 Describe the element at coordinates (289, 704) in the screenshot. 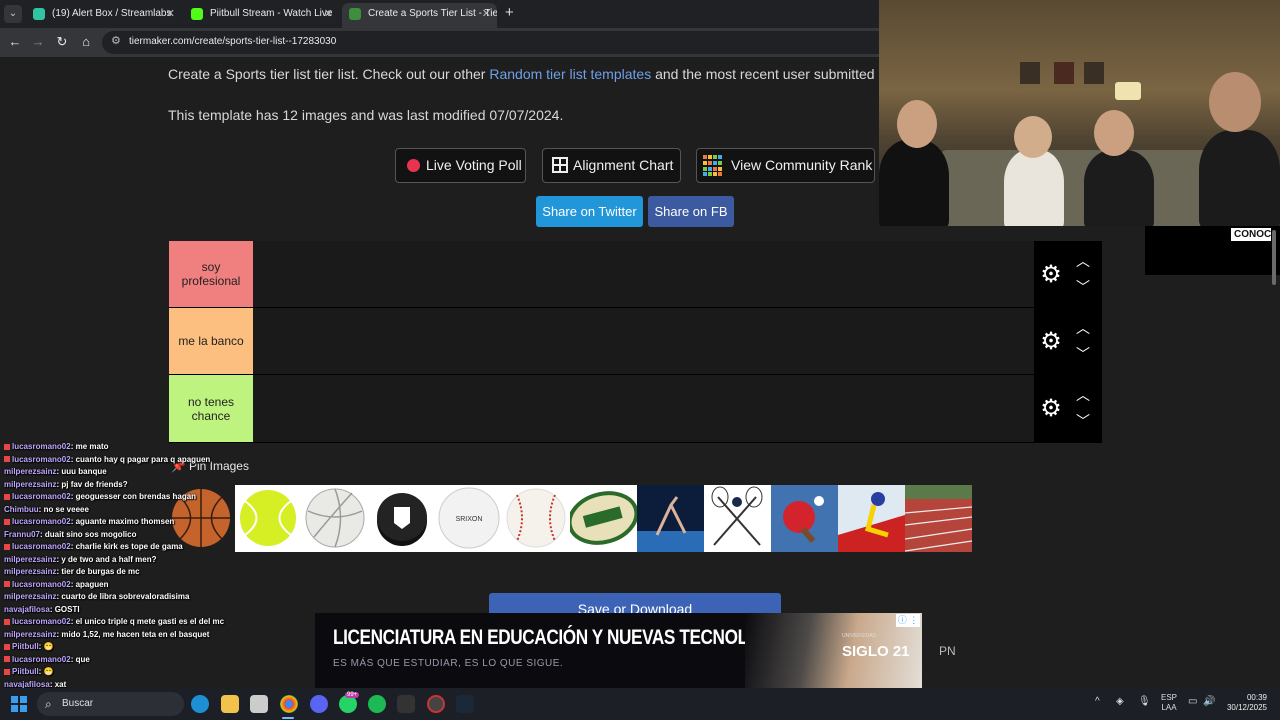

I see `chrome-icon` at that location.